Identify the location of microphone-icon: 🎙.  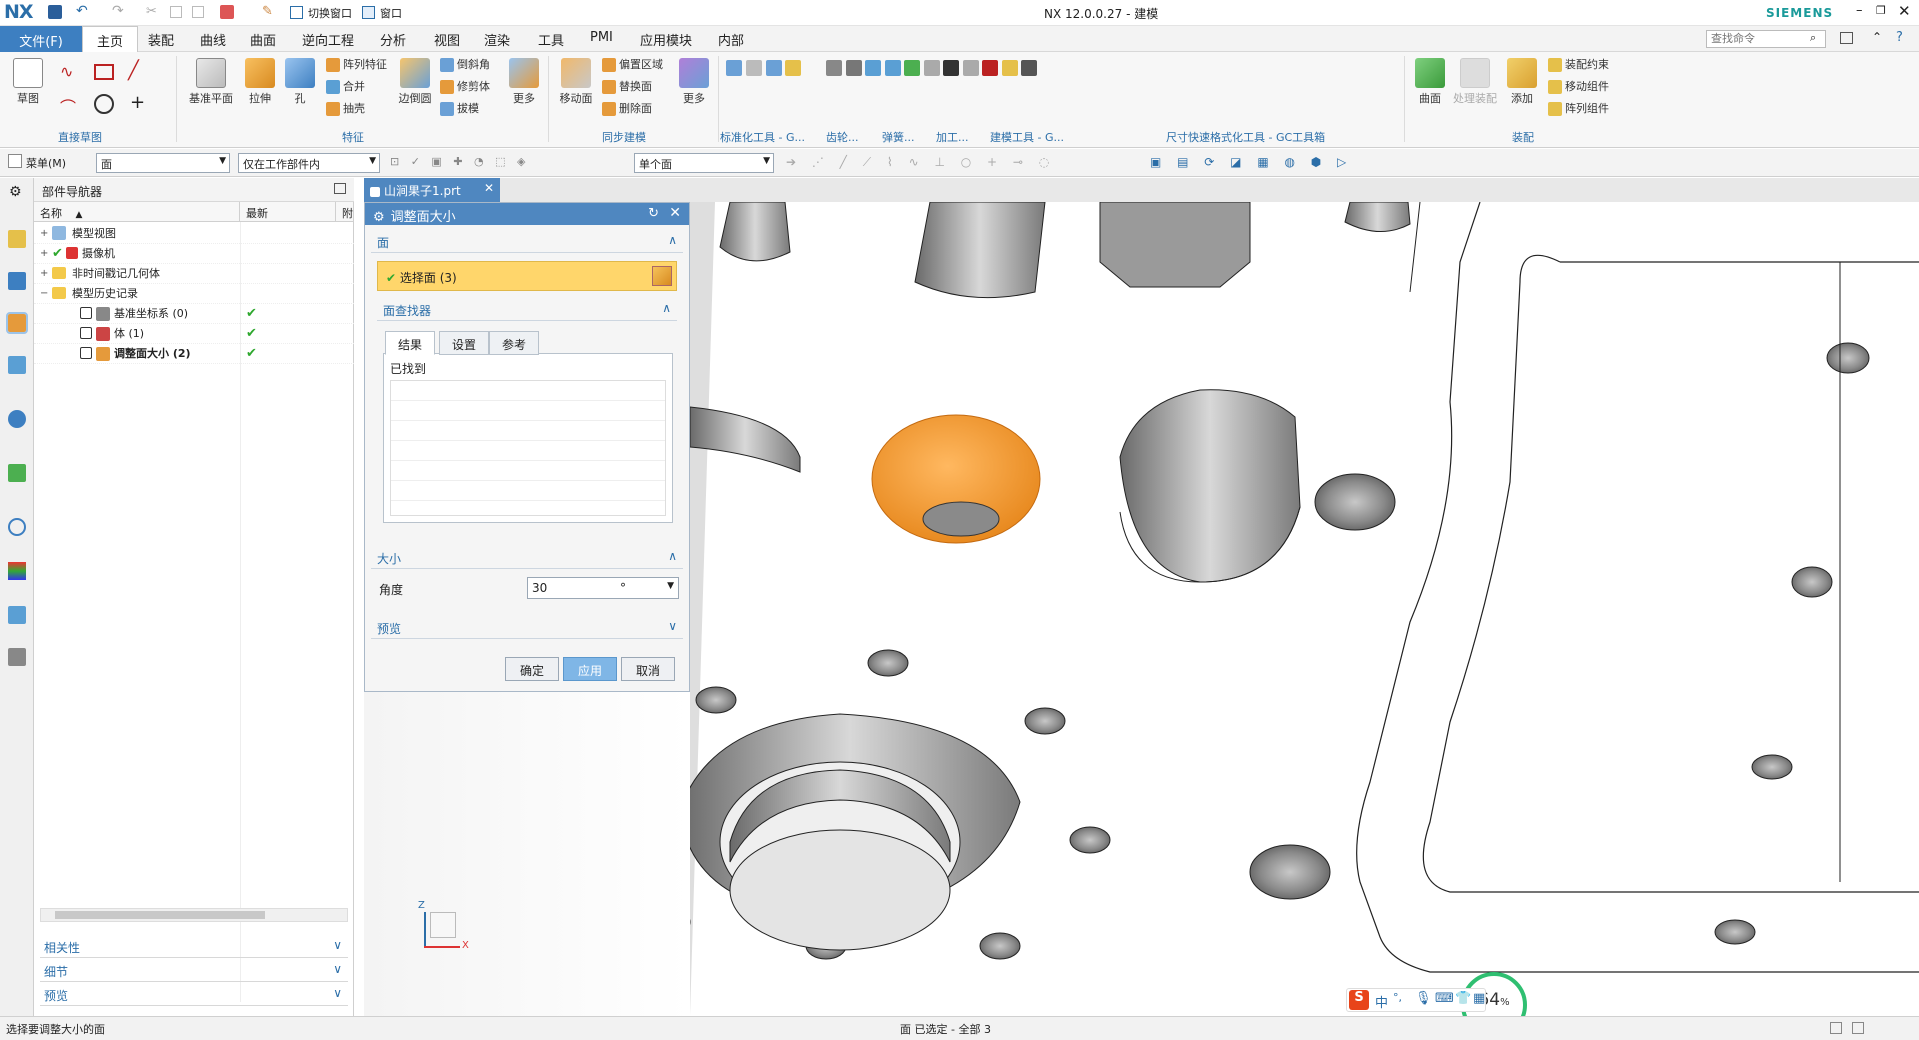
(1423, 998).